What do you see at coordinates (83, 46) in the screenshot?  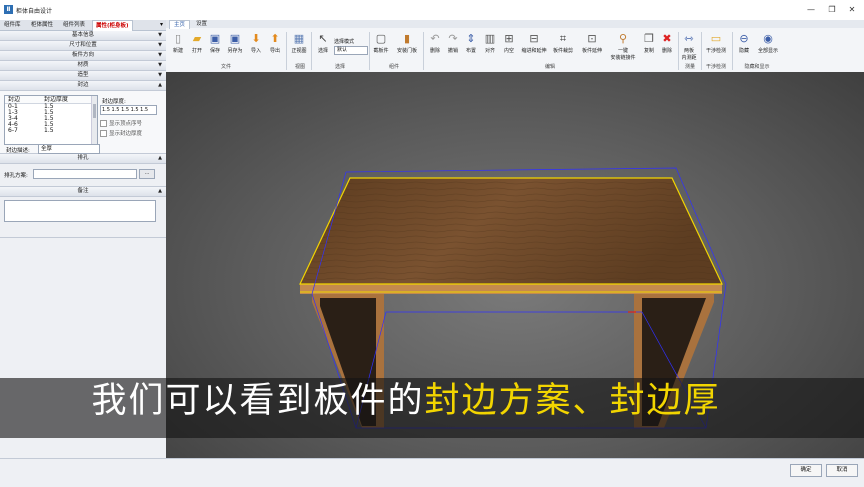 I see `section-size: 尺寸和位置 ▼` at bounding box center [83, 46].